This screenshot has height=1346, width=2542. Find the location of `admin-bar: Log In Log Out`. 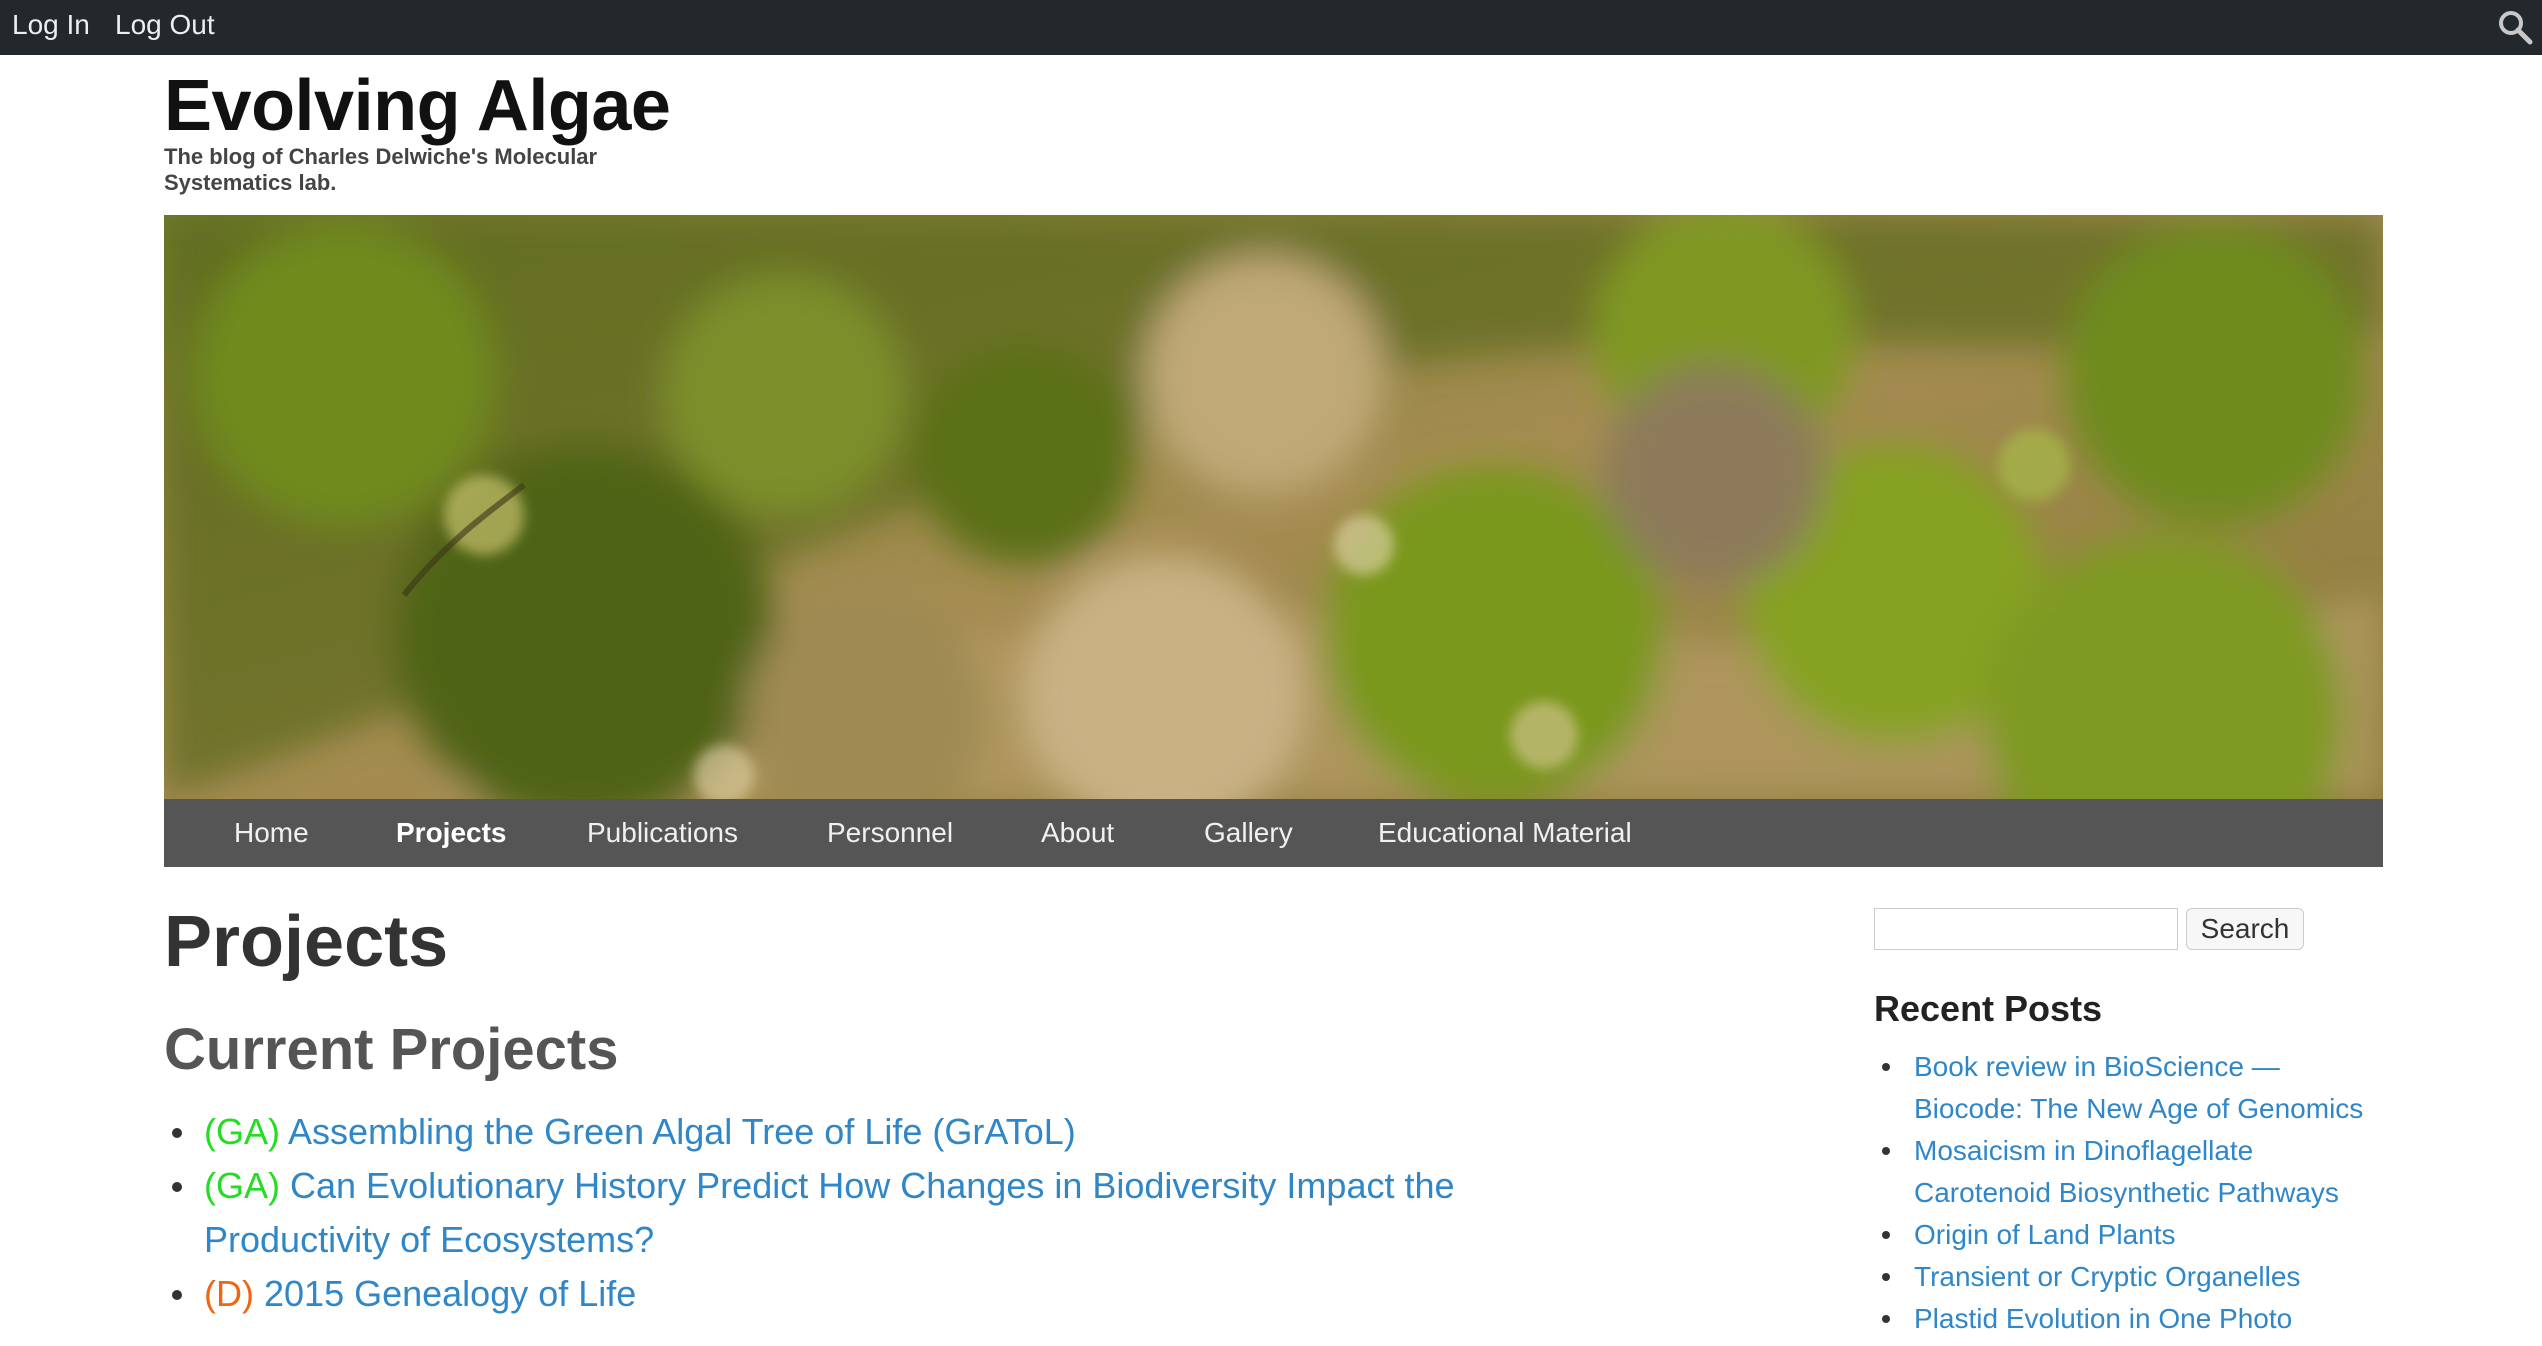

admin-bar: Log In Log Out is located at coordinates (1271, 27).